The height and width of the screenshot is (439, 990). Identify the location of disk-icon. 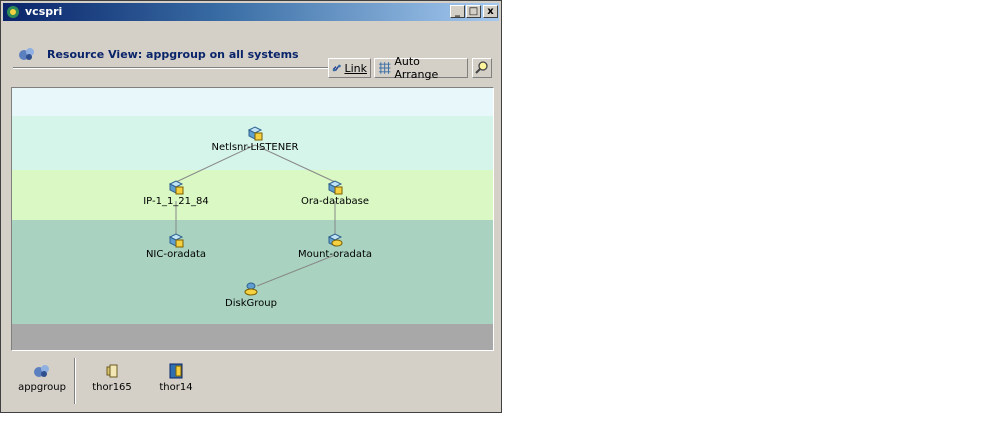
(251, 289).